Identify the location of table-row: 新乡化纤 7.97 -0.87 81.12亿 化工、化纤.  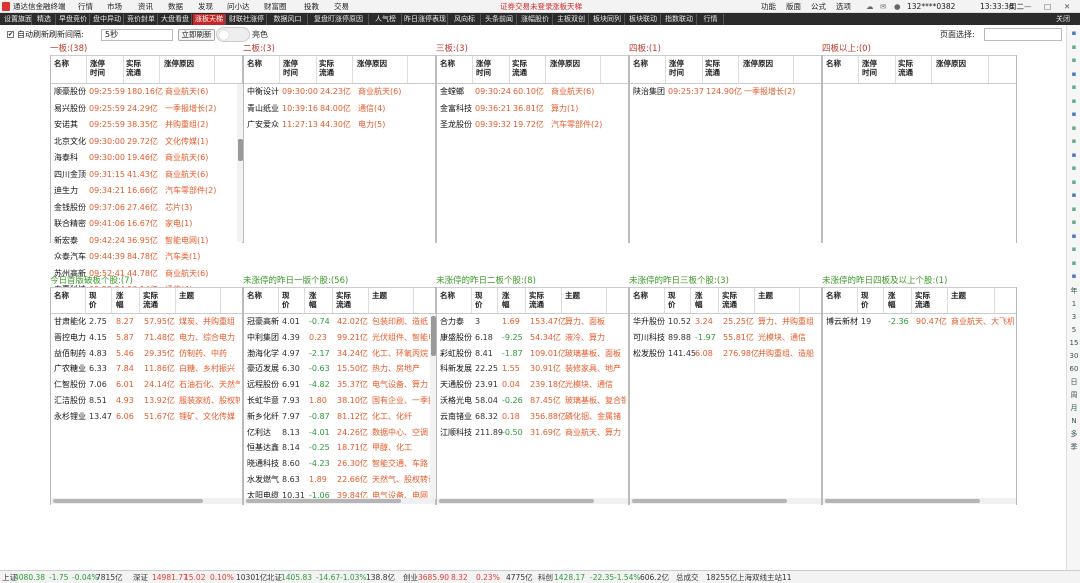
(339, 417).